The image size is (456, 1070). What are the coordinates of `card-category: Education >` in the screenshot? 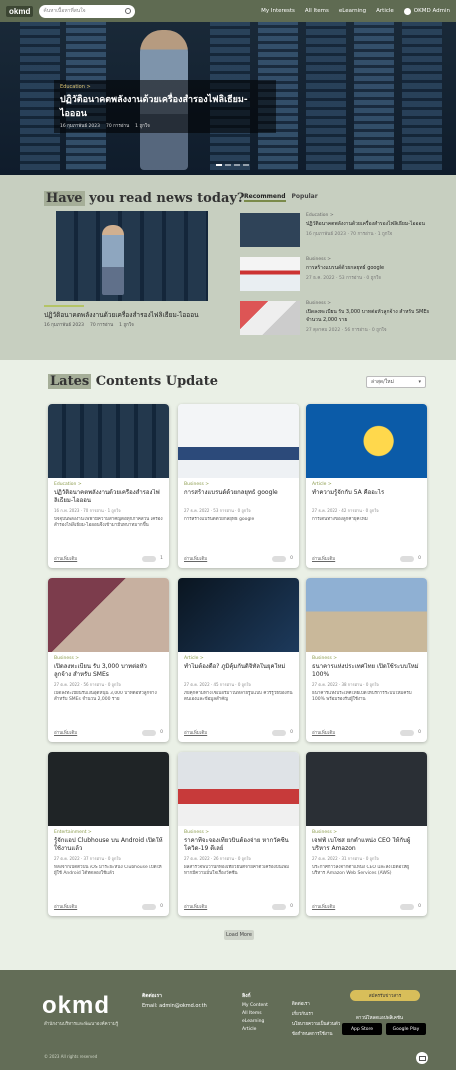 It's located at (108, 484).